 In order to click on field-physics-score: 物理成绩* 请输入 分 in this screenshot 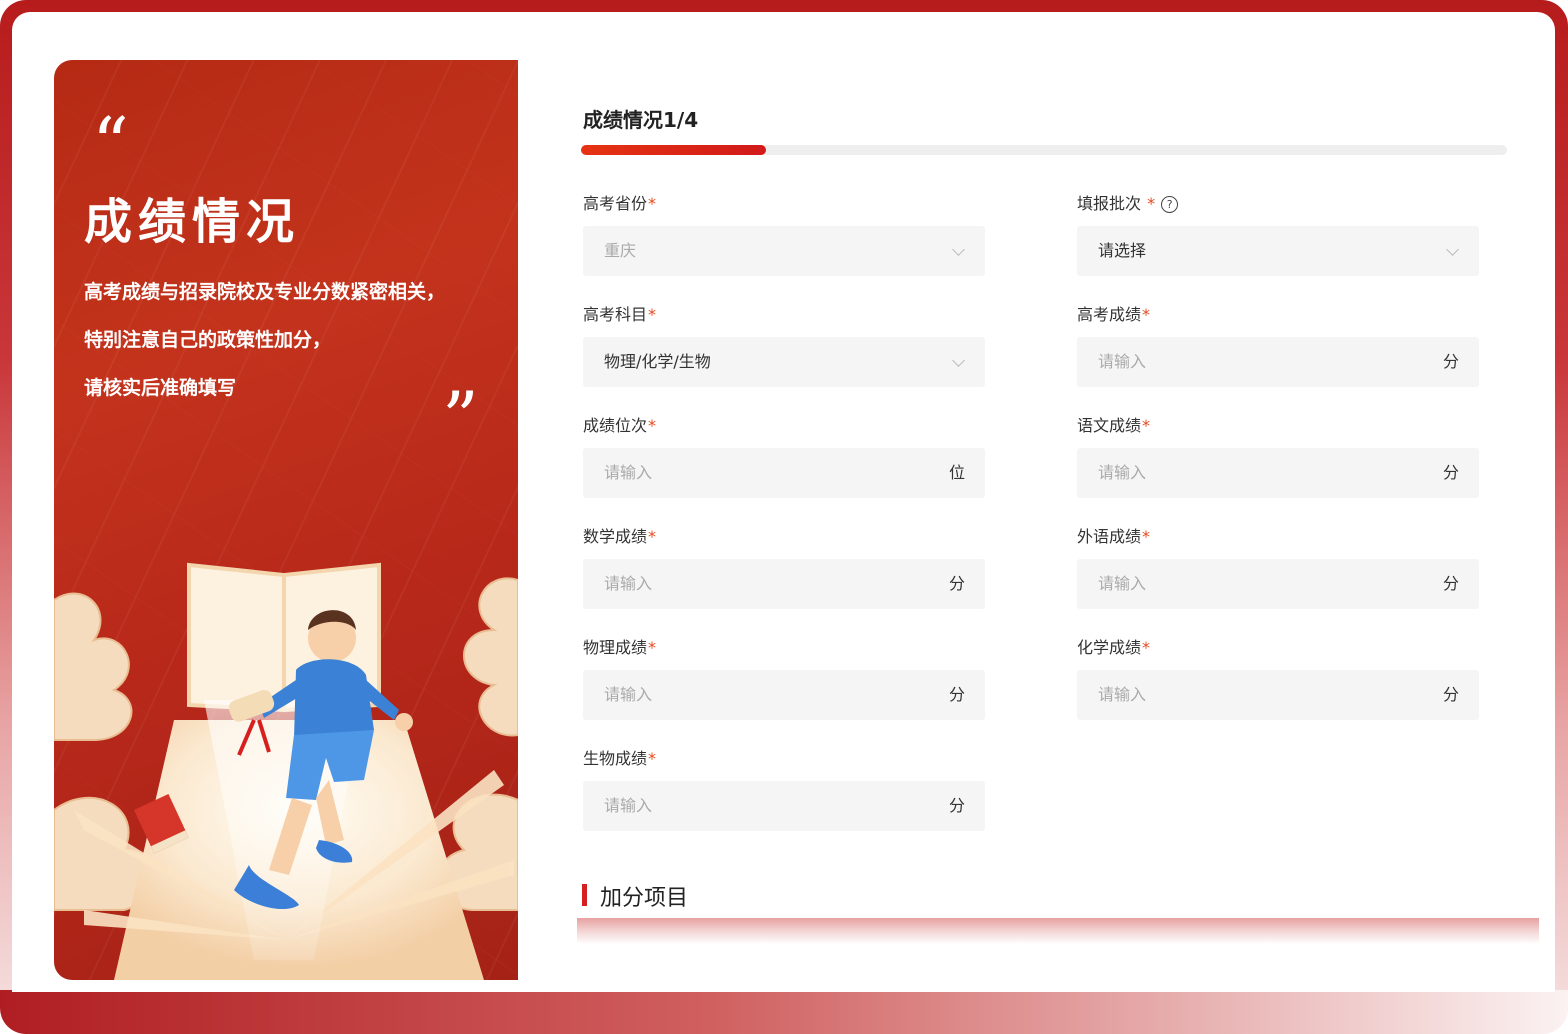, I will do `click(784, 678)`.